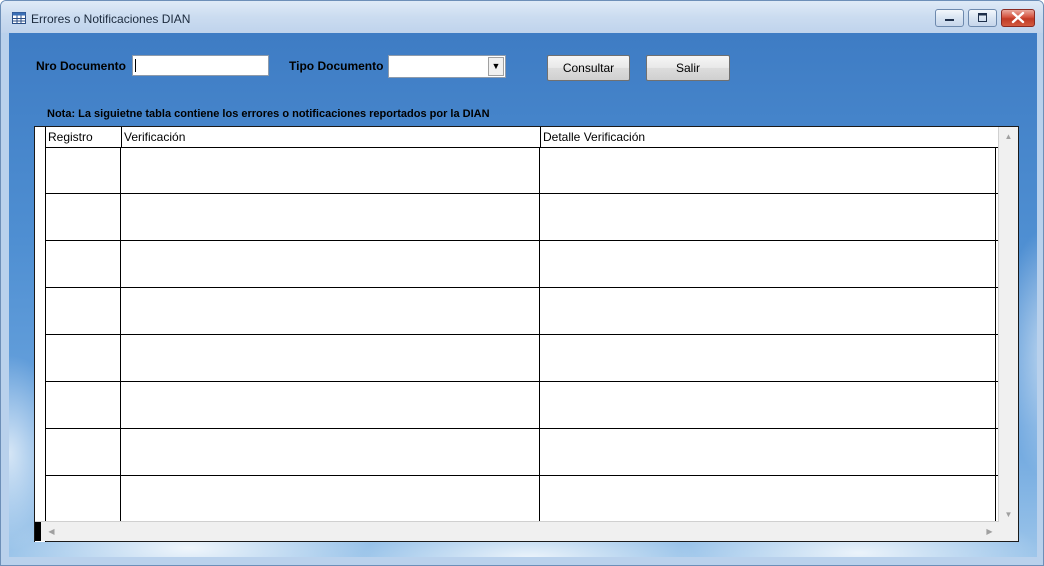  I want to click on text-caret, so click(135, 65).